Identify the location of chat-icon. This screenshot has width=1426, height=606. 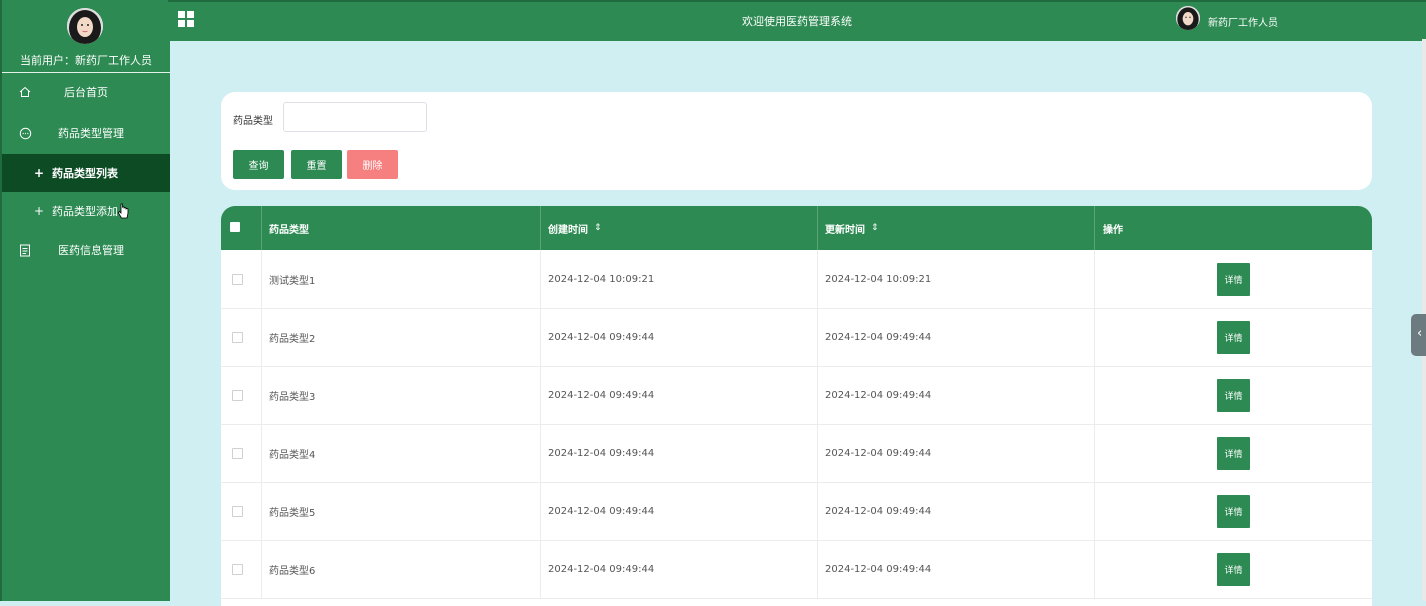
(25, 133).